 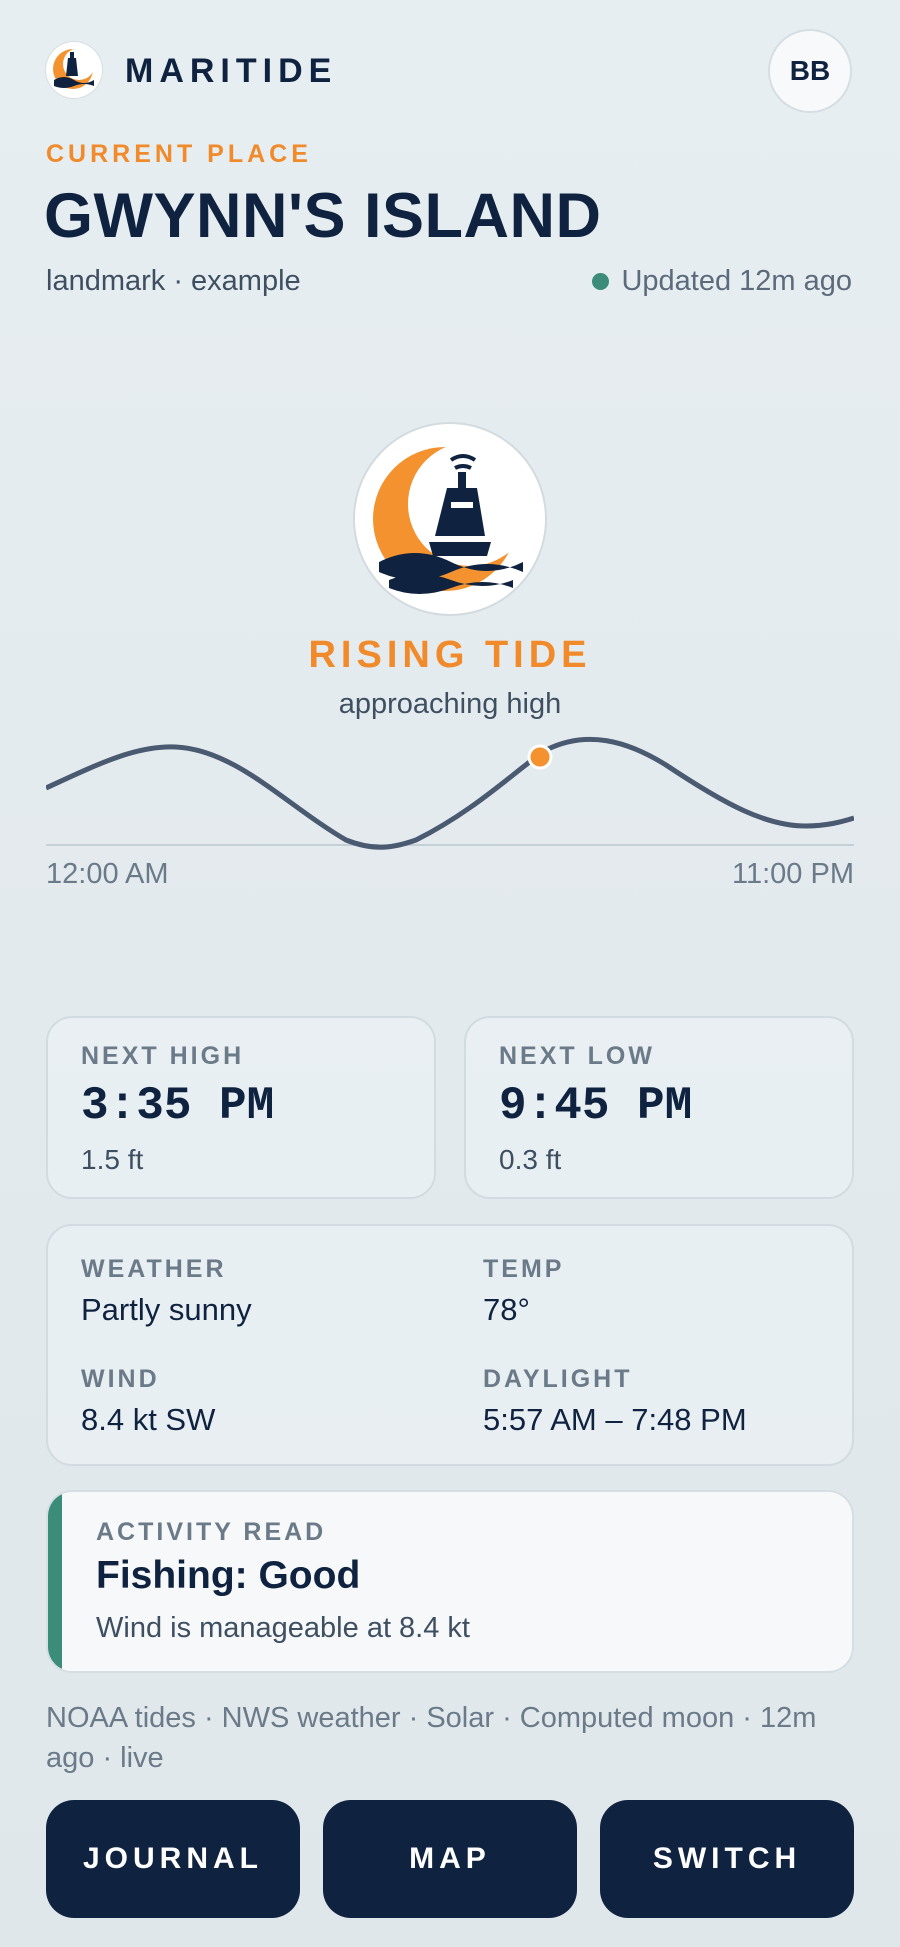 What do you see at coordinates (450, 1859) in the screenshot?
I see `map-button: MAP` at bounding box center [450, 1859].